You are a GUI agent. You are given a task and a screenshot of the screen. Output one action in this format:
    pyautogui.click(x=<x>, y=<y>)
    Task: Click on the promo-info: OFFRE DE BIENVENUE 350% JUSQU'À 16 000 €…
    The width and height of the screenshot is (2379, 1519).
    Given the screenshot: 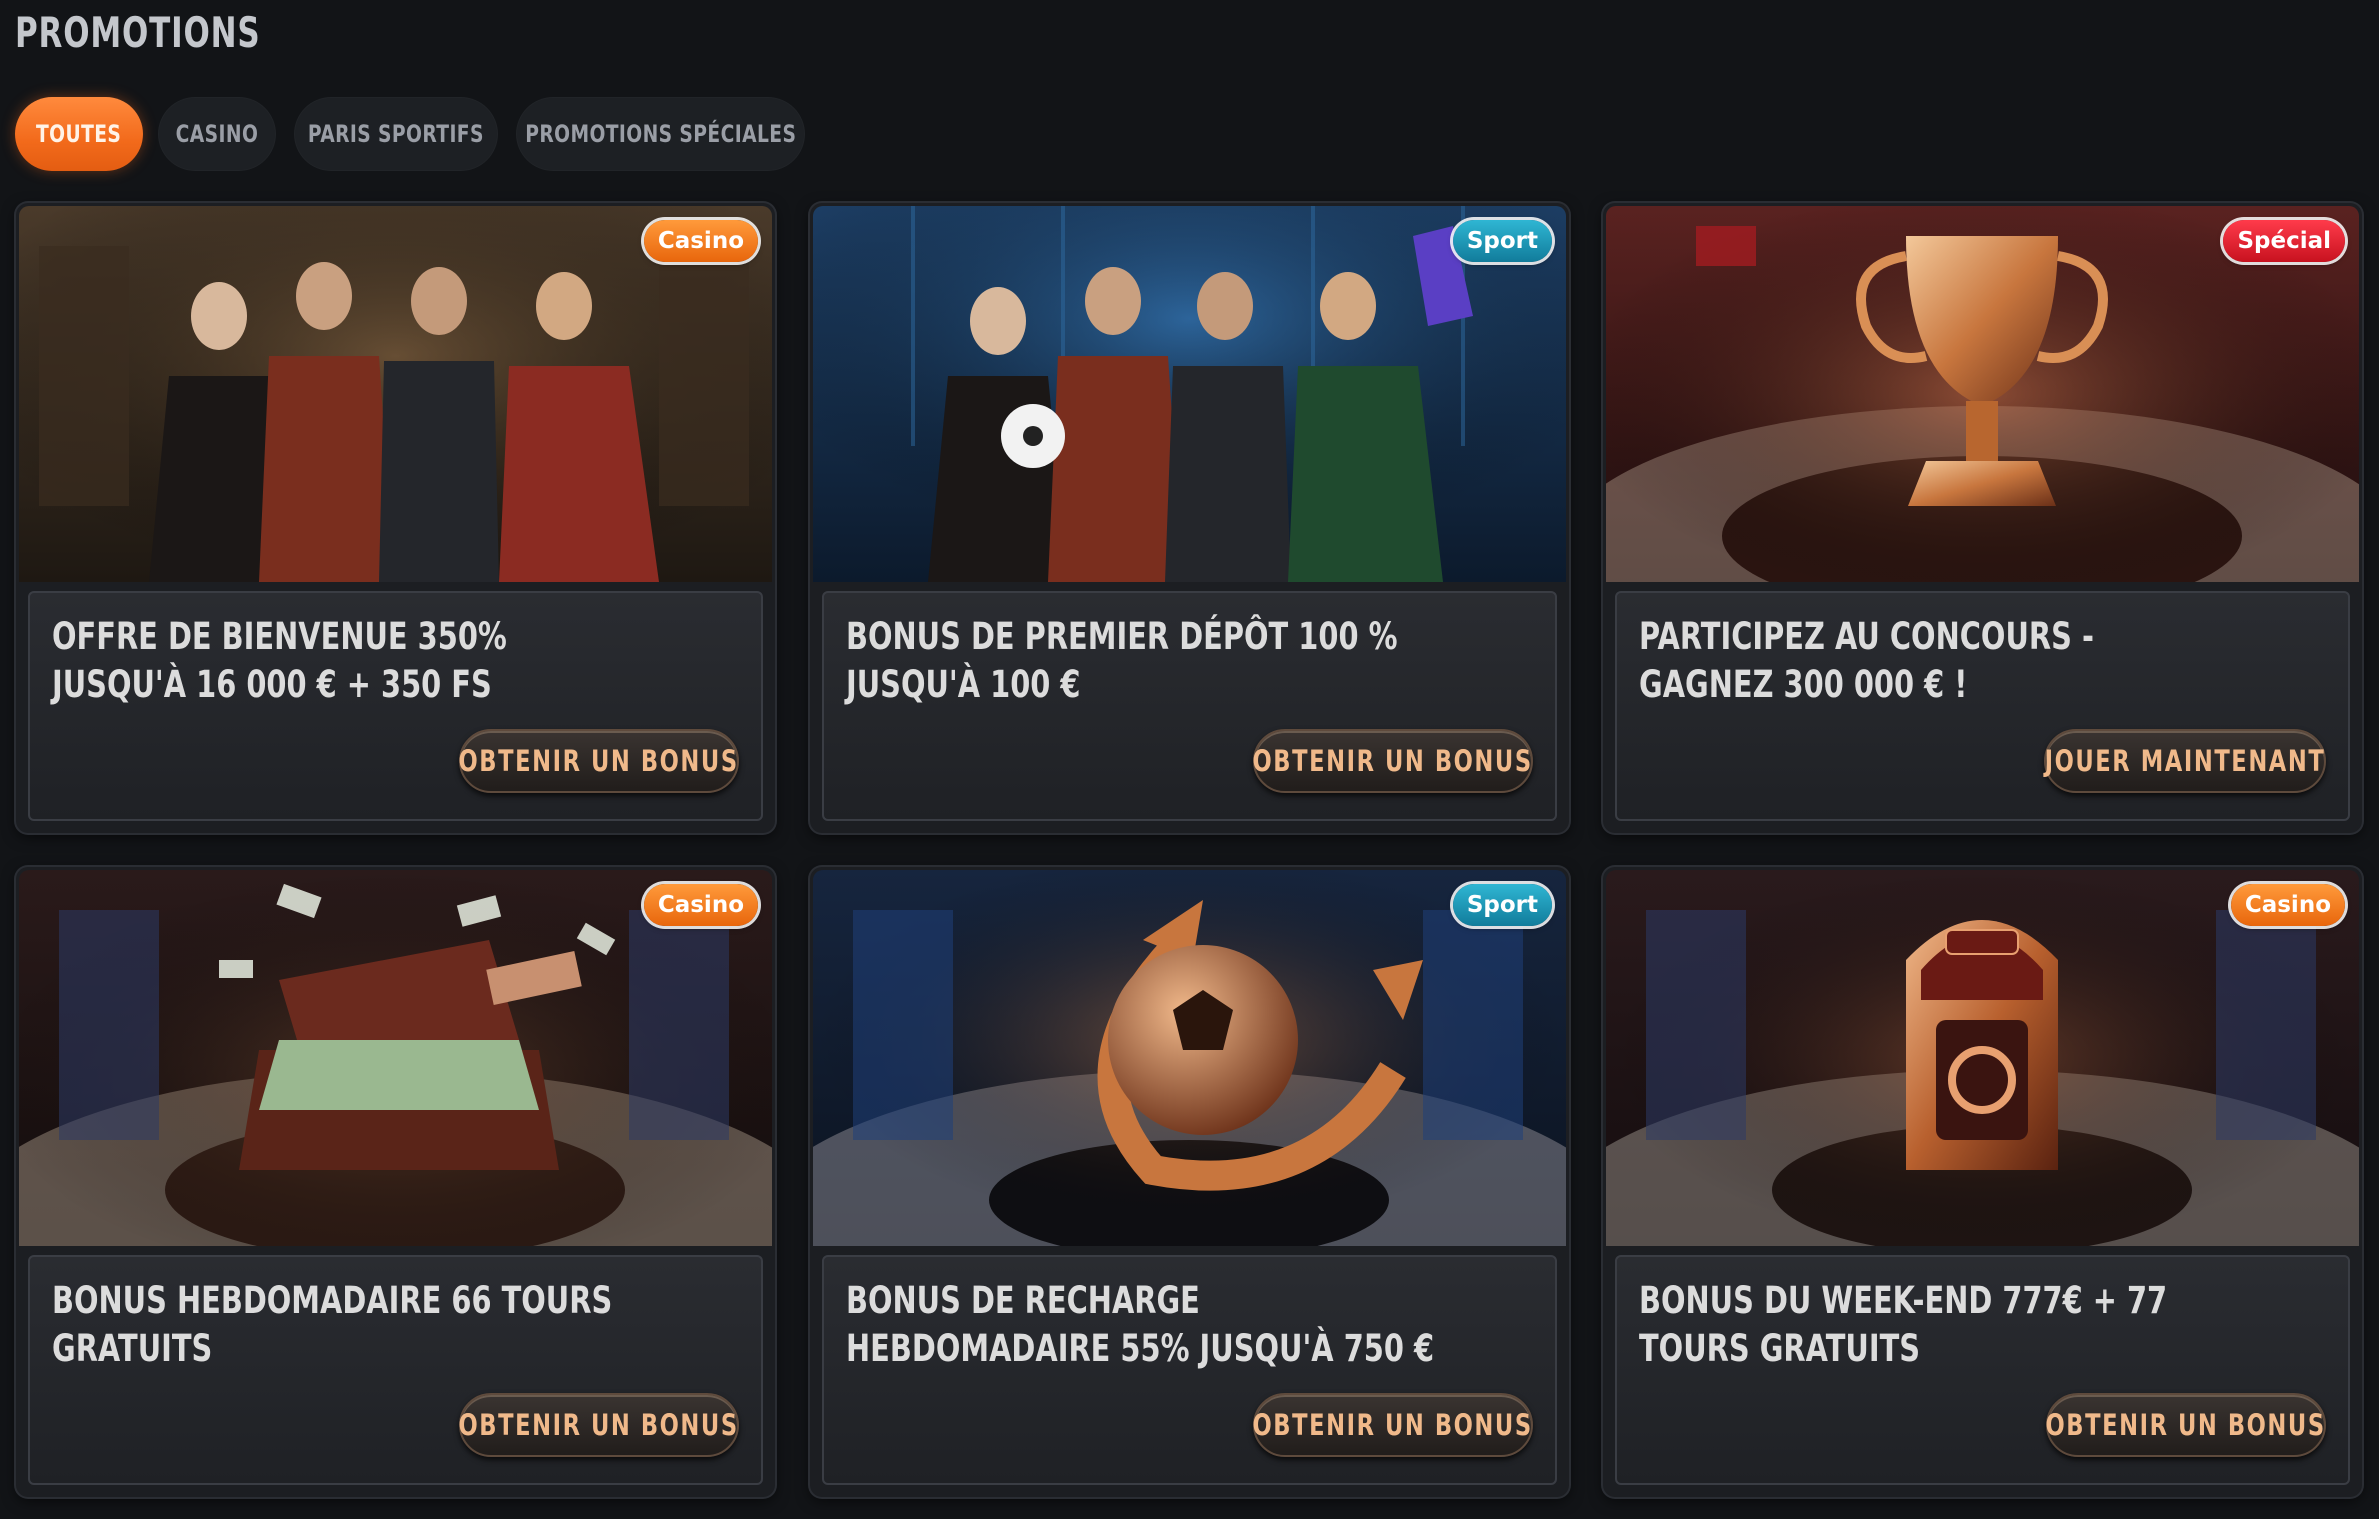 What is the action you would take?
    pyautogui.click(x=395, y=706)
    